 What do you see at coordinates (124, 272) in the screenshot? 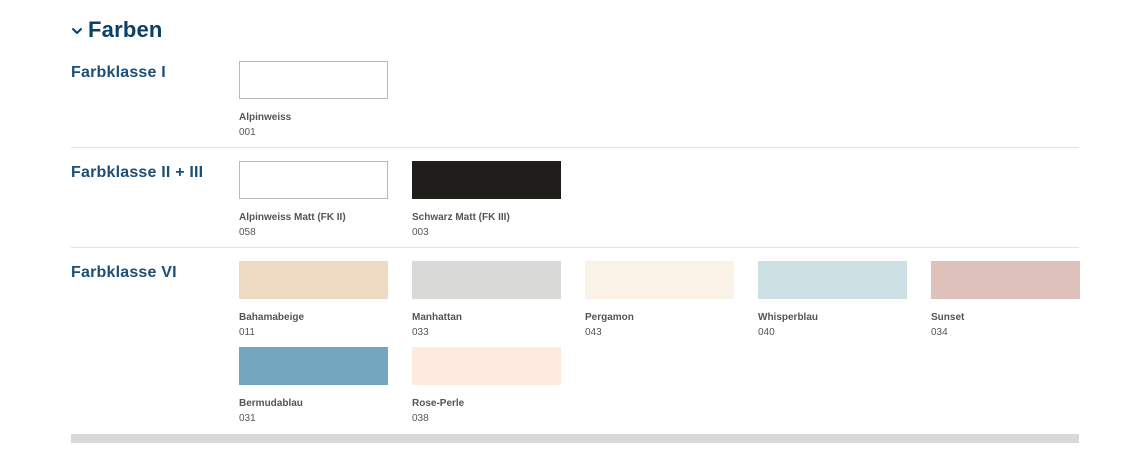
I see `color-class-label: Farbklasse VI` at bounding box center [124, 272].